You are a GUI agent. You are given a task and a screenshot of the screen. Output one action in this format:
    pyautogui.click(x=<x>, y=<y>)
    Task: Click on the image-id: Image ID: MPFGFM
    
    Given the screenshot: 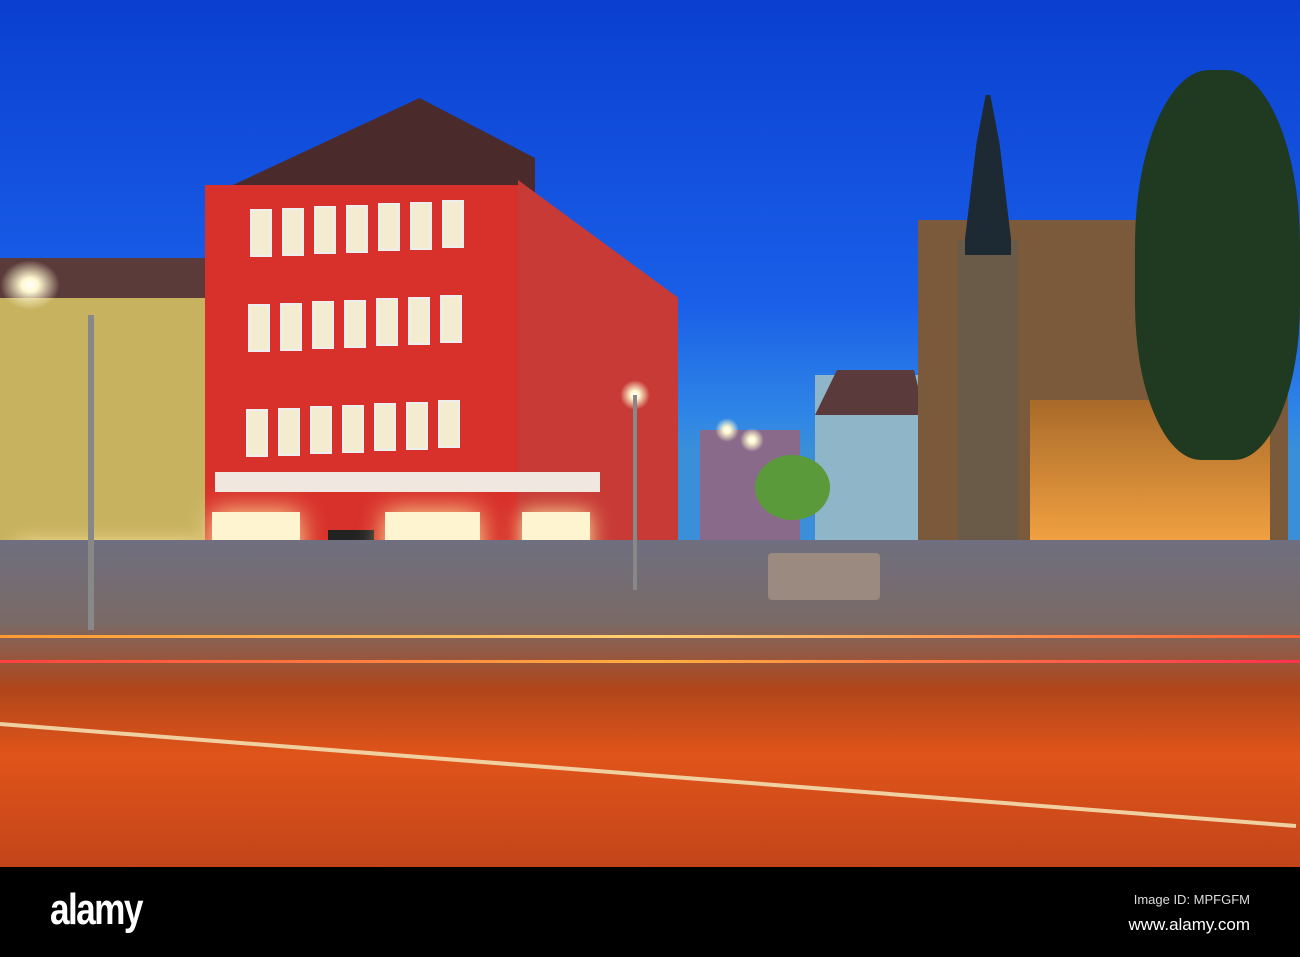 What is the action you would take?
    pyautogui.click(x=1191, y=899)
    